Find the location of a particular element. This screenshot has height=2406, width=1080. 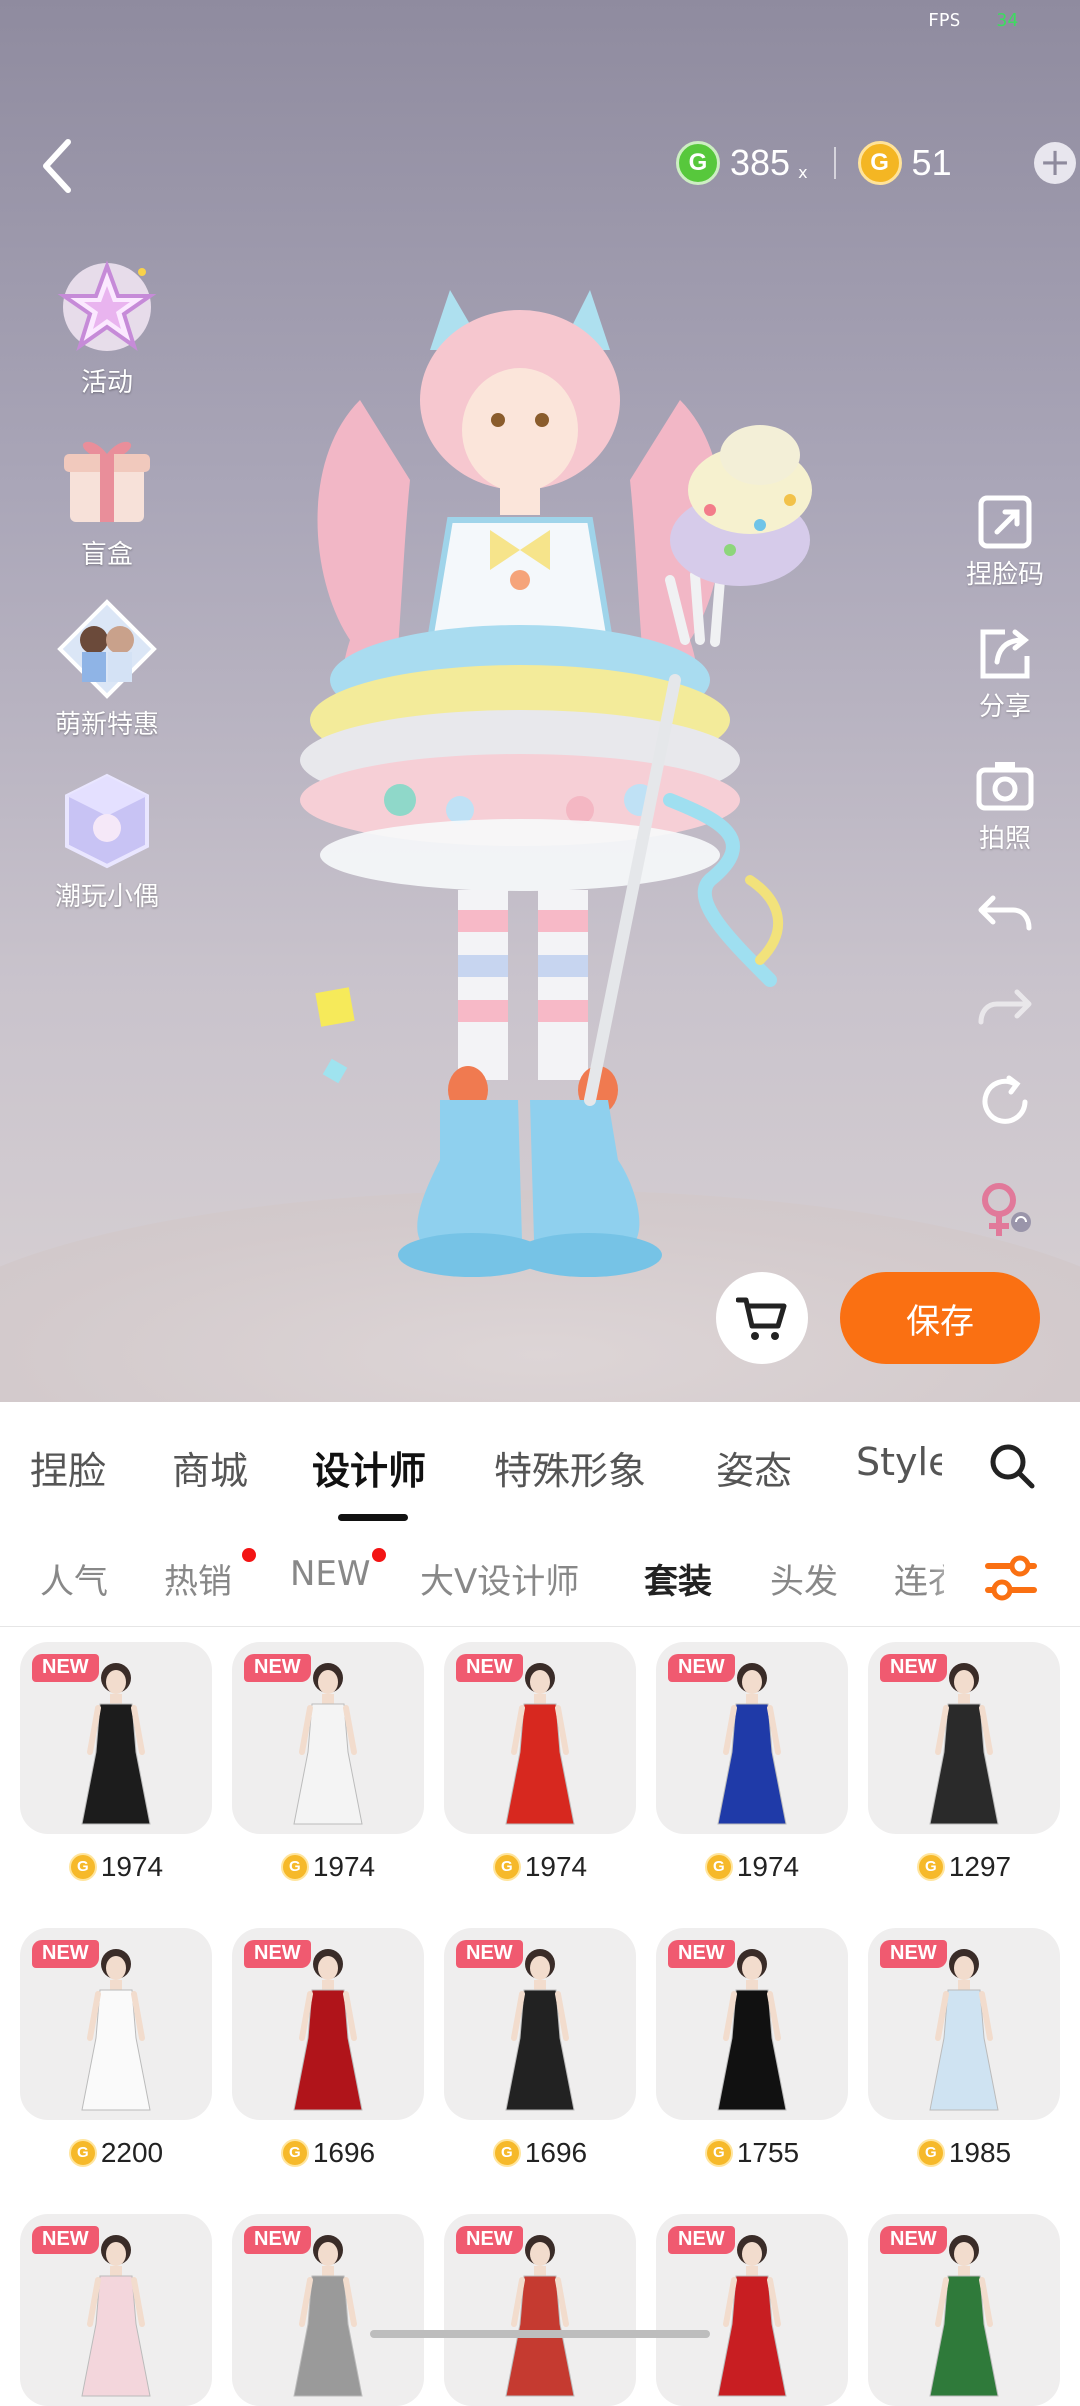

scroll-fade is located at coordinates (955, 1576).